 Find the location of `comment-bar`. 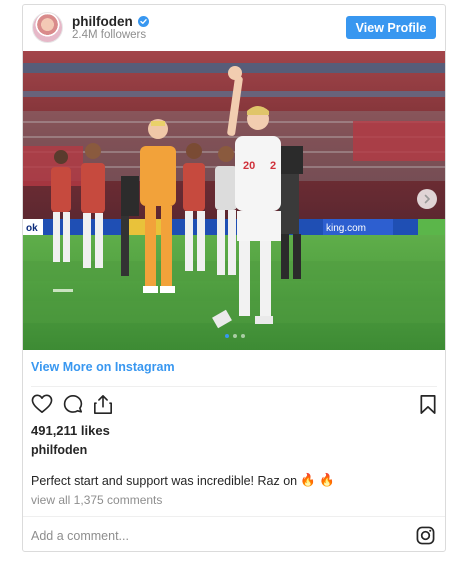

comment-bar is located at coordinates (234, 533).